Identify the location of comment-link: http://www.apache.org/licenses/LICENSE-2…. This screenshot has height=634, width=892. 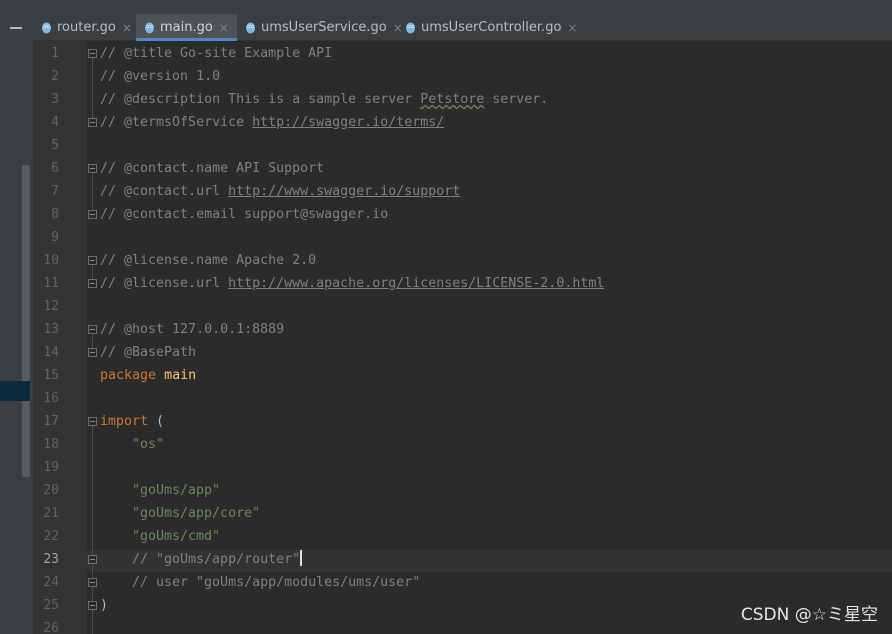
(416, 283).